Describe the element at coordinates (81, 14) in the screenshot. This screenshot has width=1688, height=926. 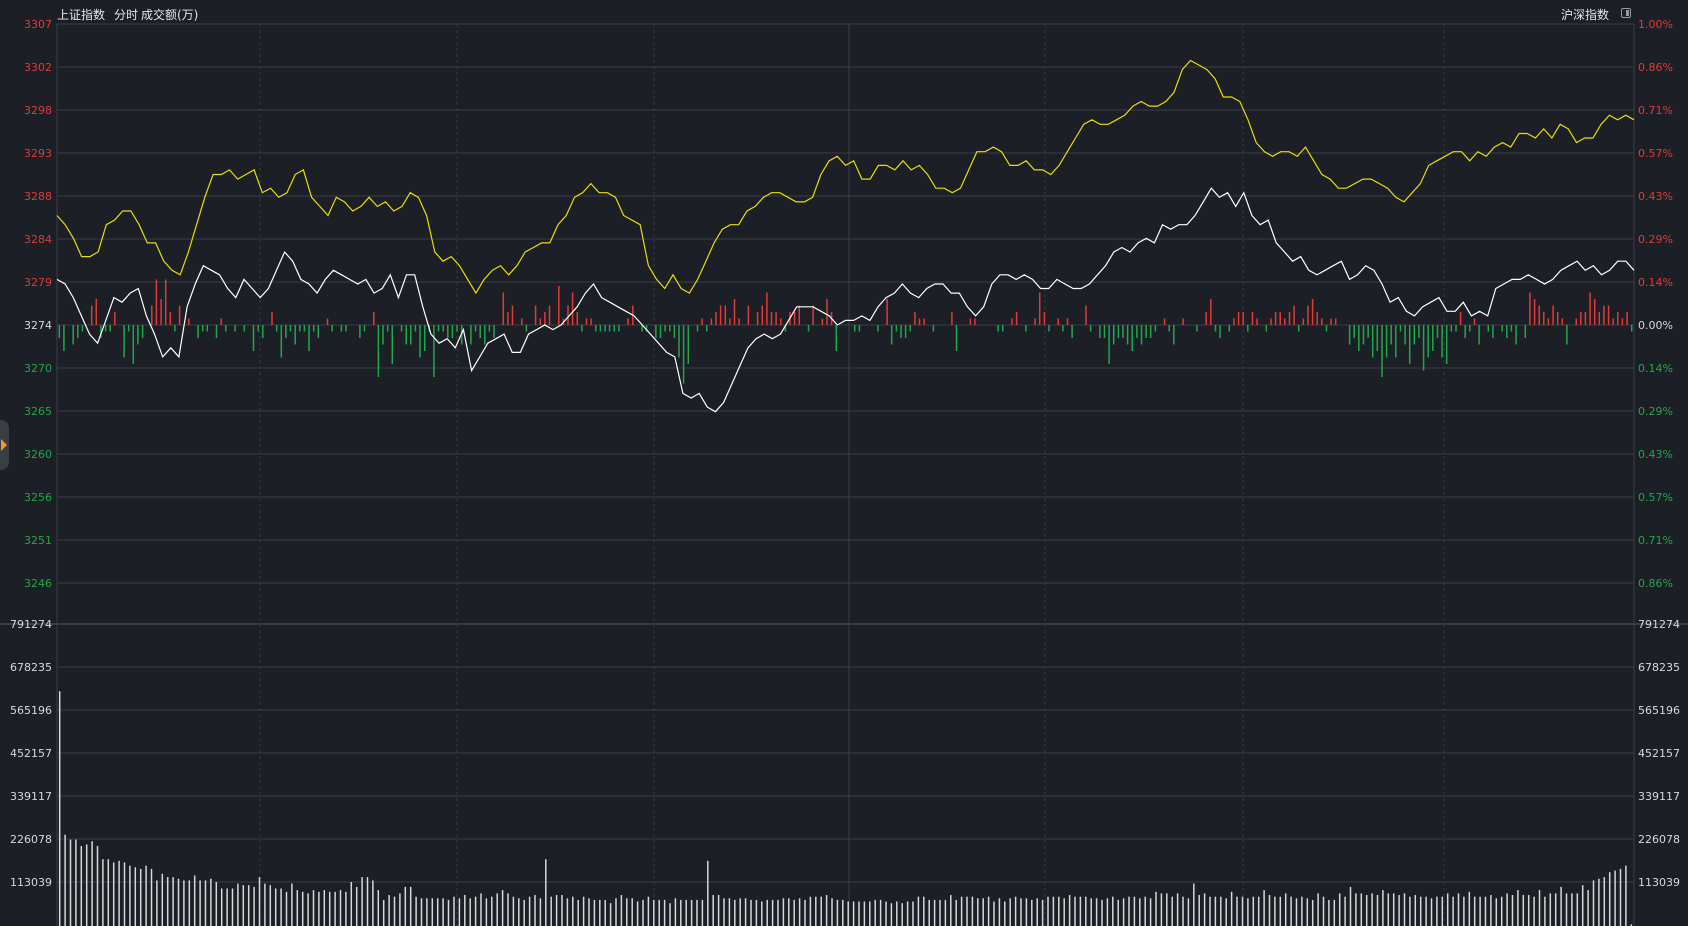
I see `index-name: 上证指数` at that location.